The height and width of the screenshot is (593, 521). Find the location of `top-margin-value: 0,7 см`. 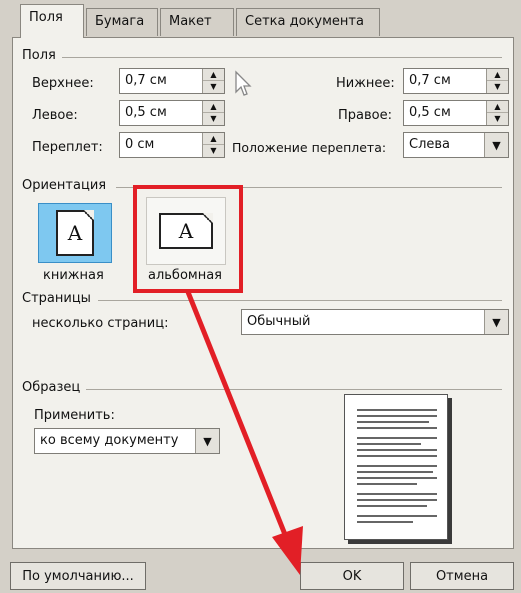

top-margin-value: 0,7 см is located at coordinates (146, 80).